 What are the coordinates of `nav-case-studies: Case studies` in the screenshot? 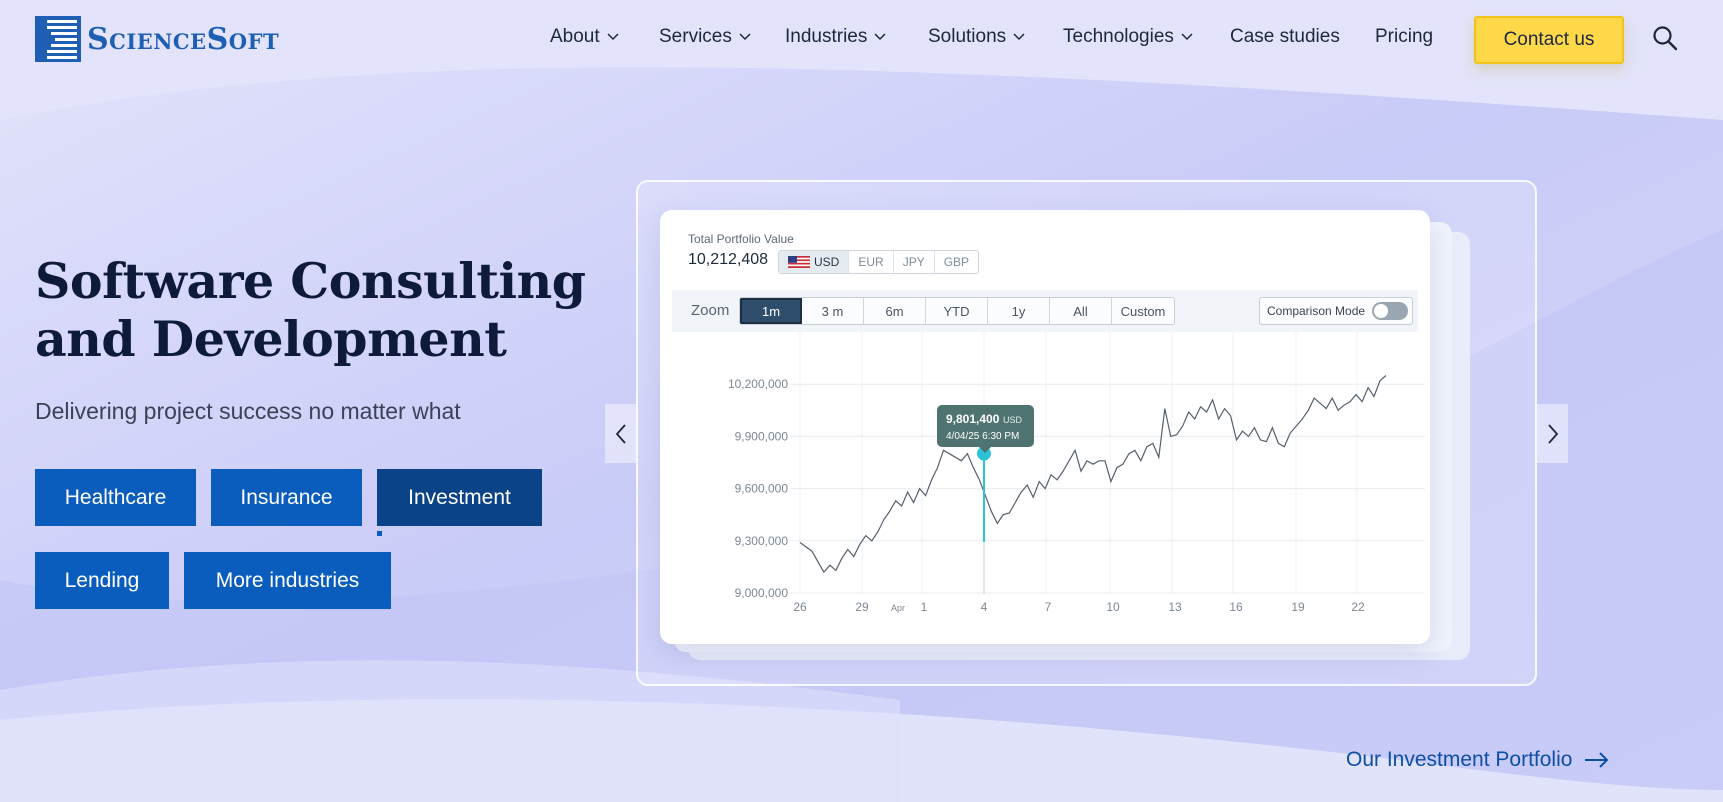 It's located at (1285, 37).